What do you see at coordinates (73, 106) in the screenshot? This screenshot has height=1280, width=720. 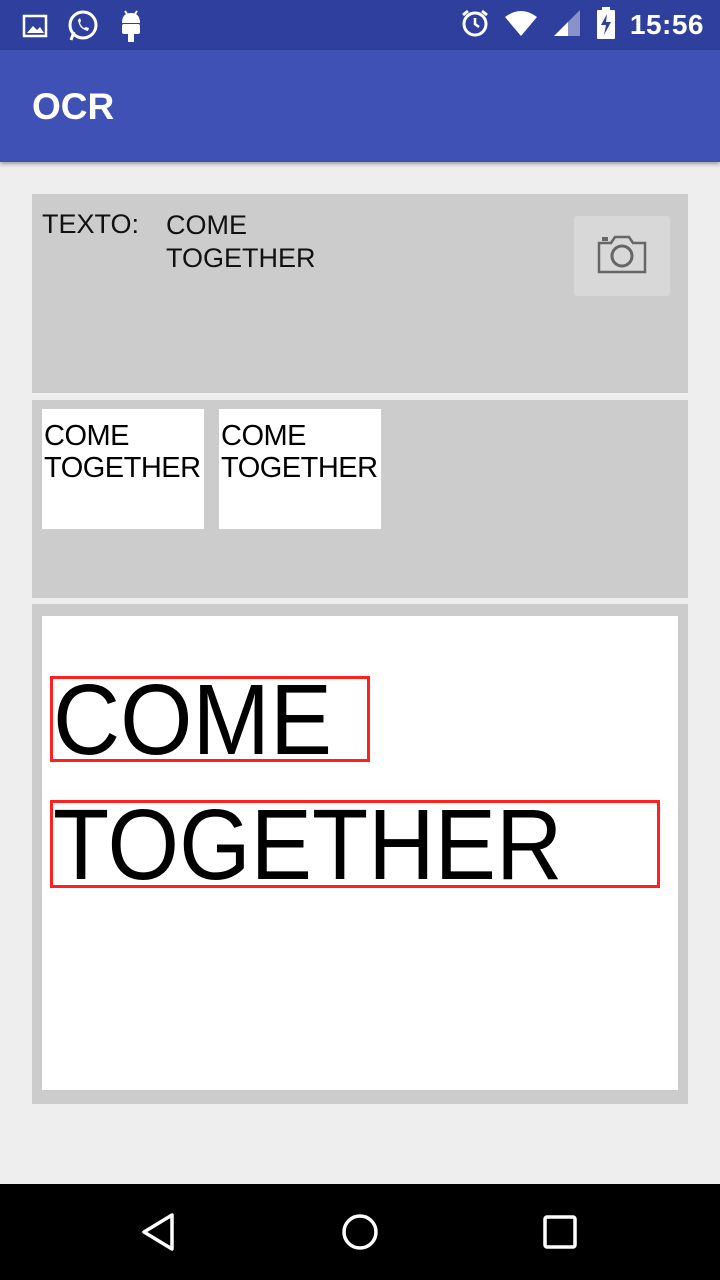 I see `app-title: OCR` at bounding box center [73, 106].